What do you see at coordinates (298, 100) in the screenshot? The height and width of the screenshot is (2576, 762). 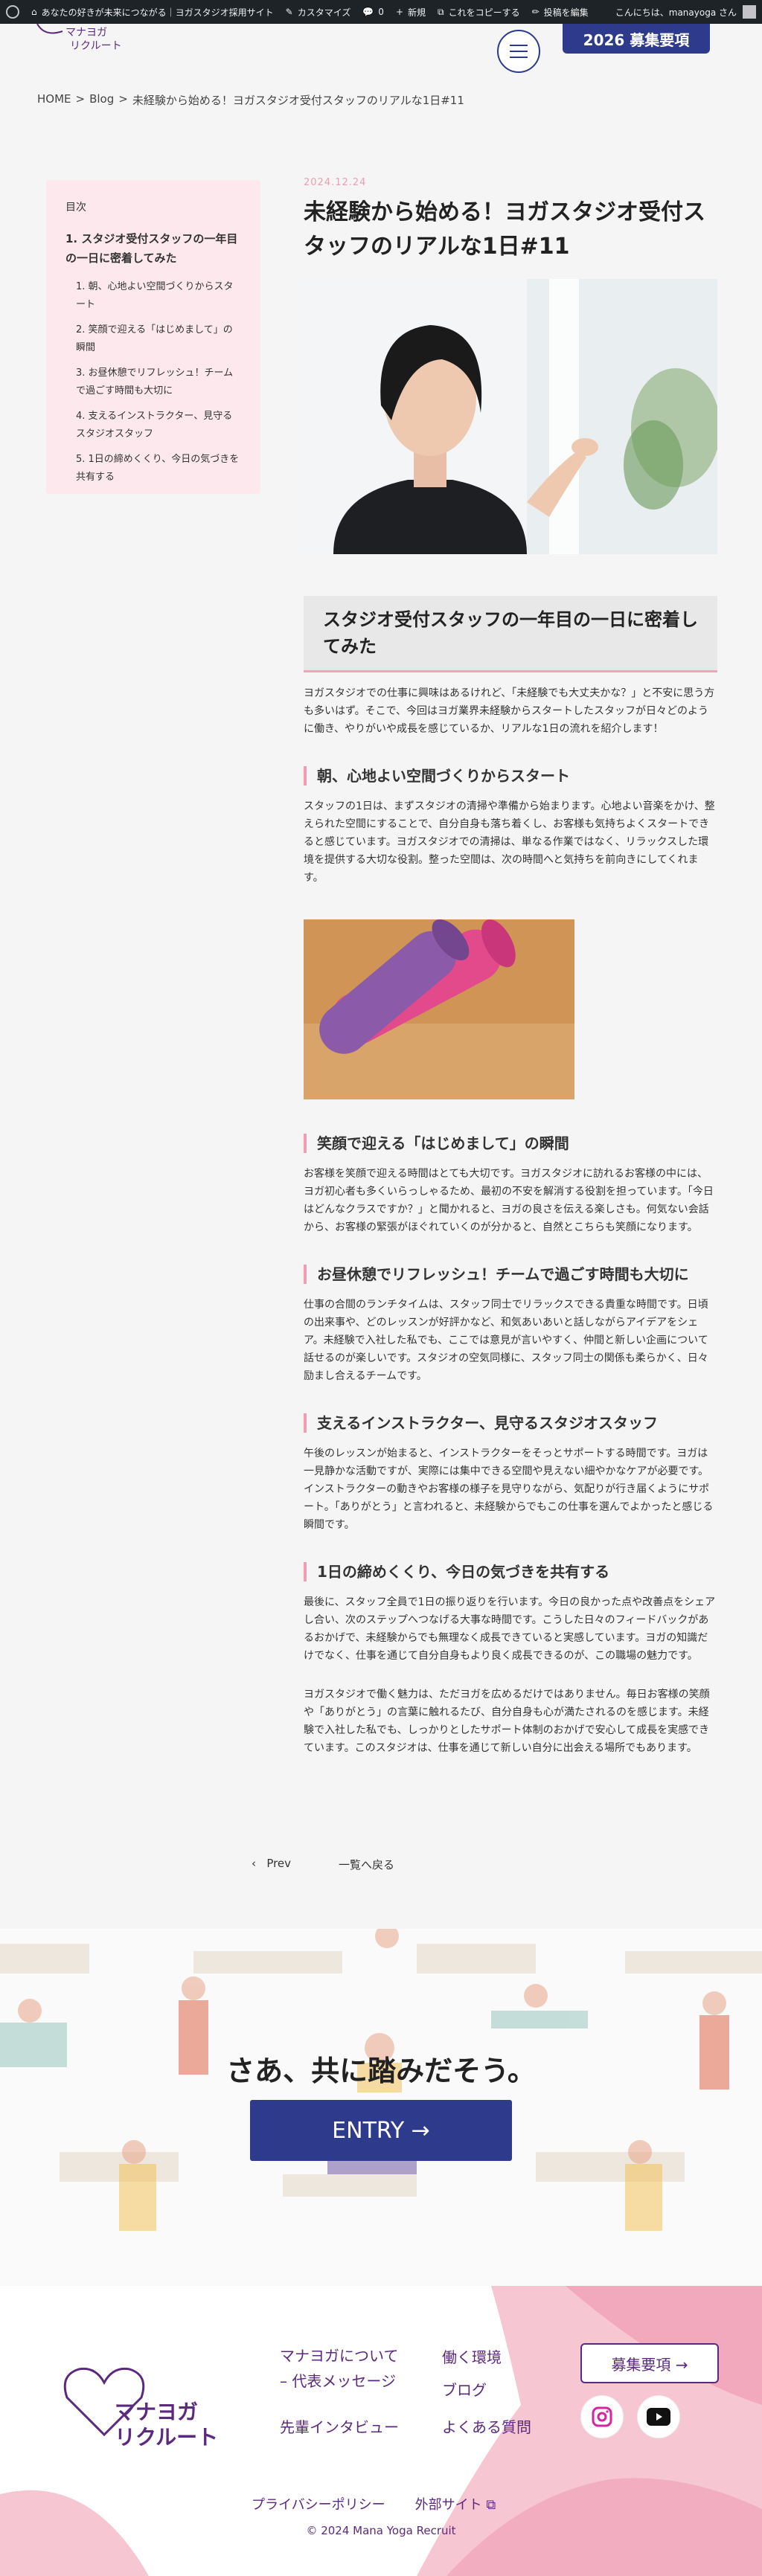 I see `breadcrumb-current: 未経験から始める！ヨガスタジオ受付スタッフのリアルな1日#11` at bounding box center [298, 100].